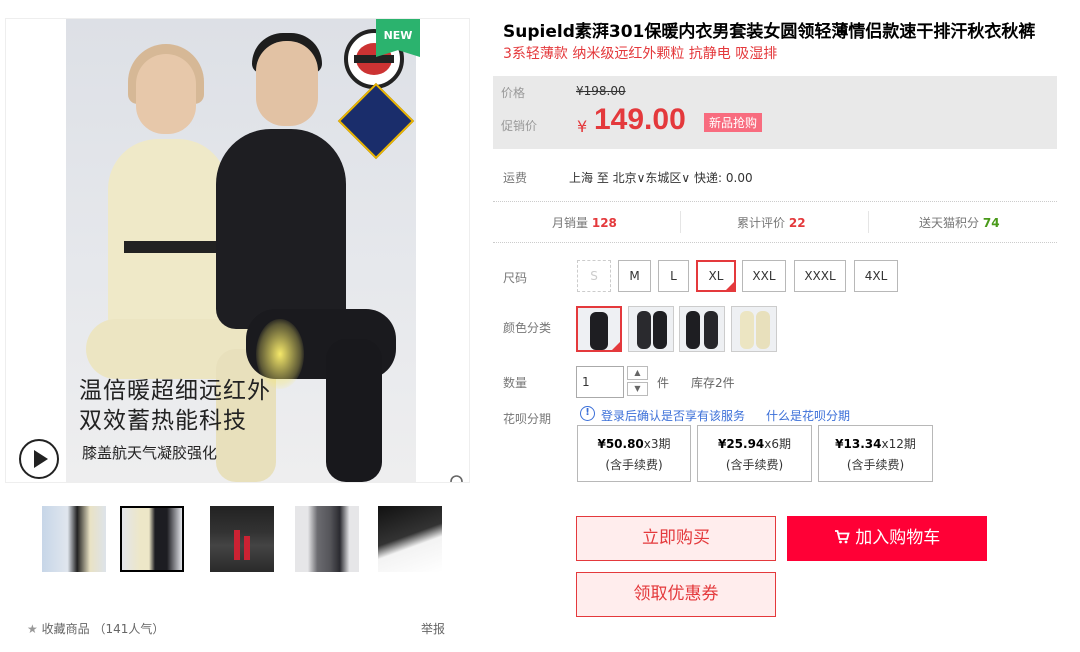 The width and height of the screenshot is (1080, 652). Describe the element at coordinates (515, 383) in the screenshot. I see `quantity-label: 数量` at that location.